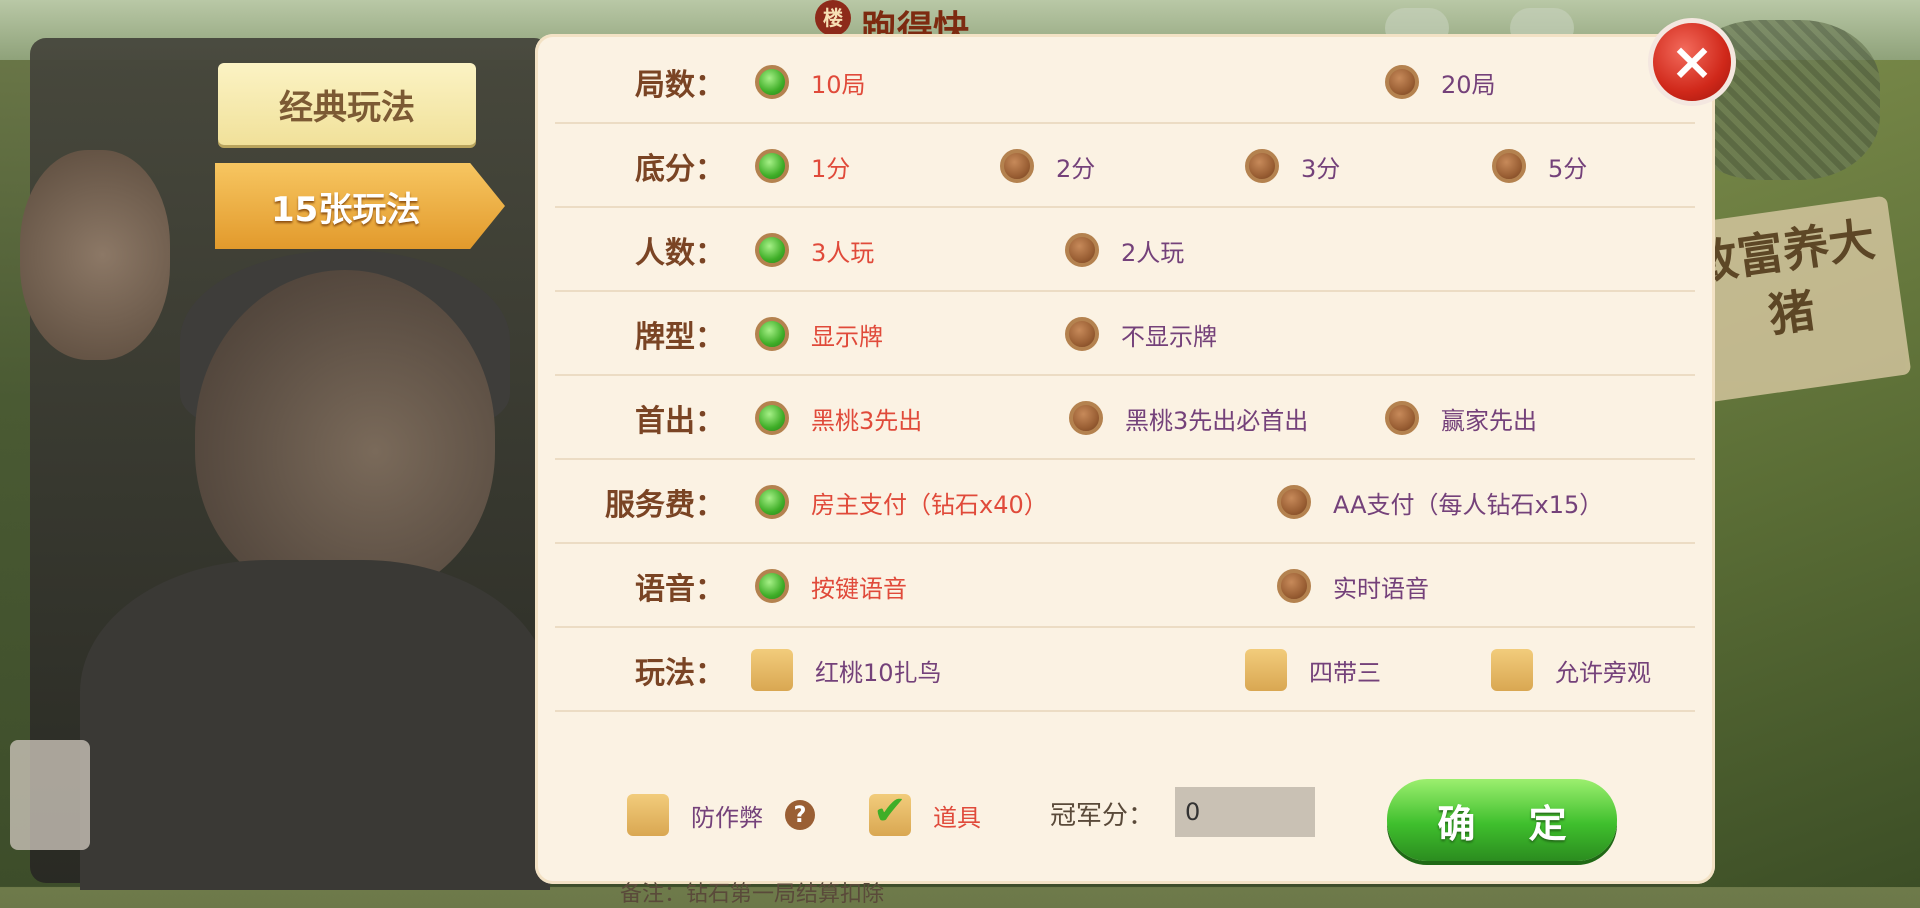  I want to click on option-2-players: 2人玩, so click(1124, 250).